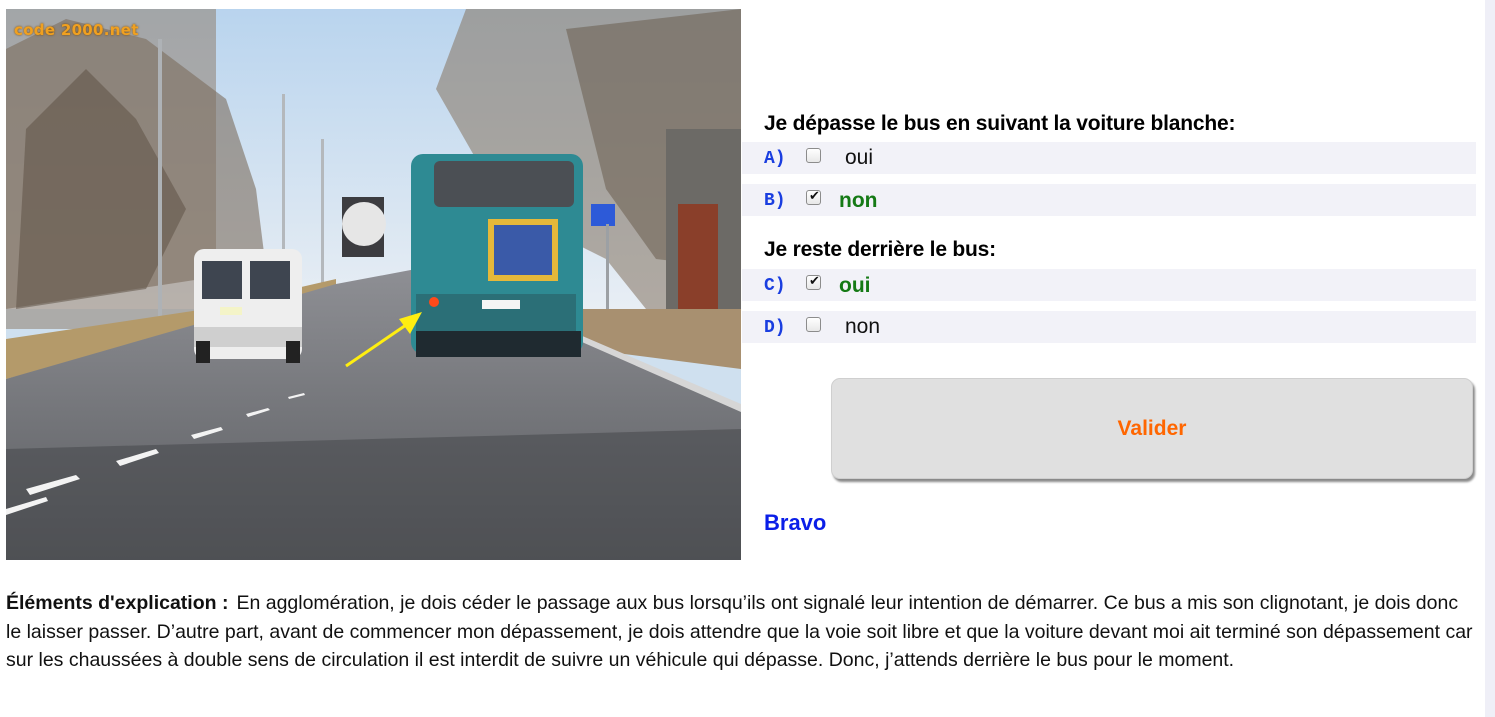 The image size is (1495, 717). I want to click on validate-button: Valider, so click(1152, 428).